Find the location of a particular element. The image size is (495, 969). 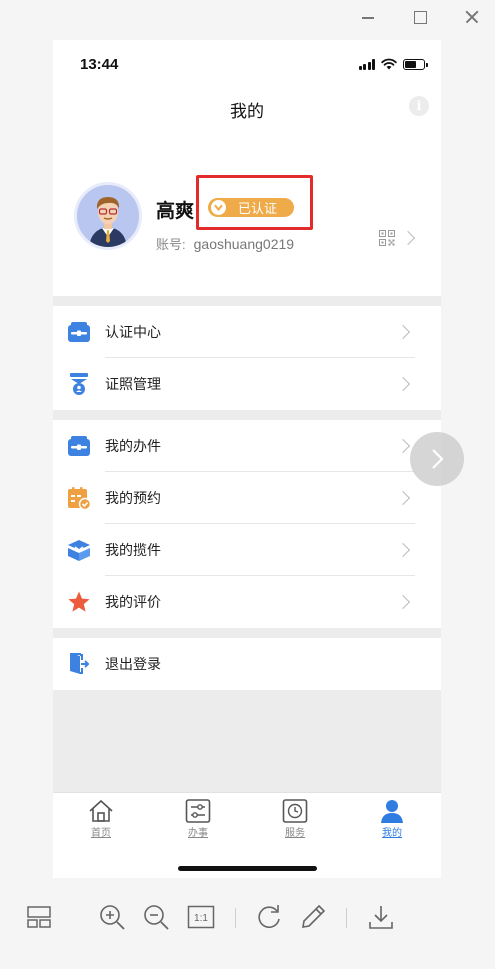

package-icon is located at coordinates (79, 550).